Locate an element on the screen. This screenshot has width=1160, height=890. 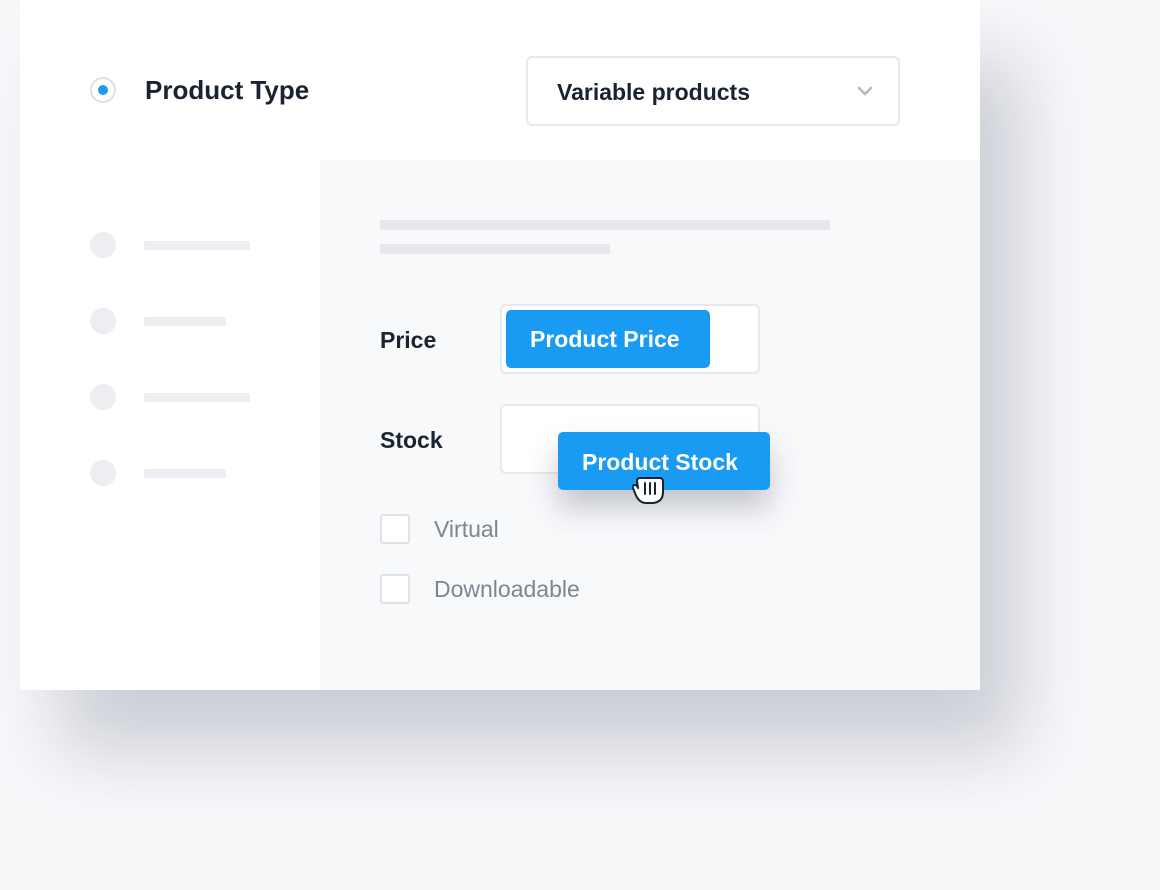
product-type-selected-value: Variable products is located at coordinates (654, 92).